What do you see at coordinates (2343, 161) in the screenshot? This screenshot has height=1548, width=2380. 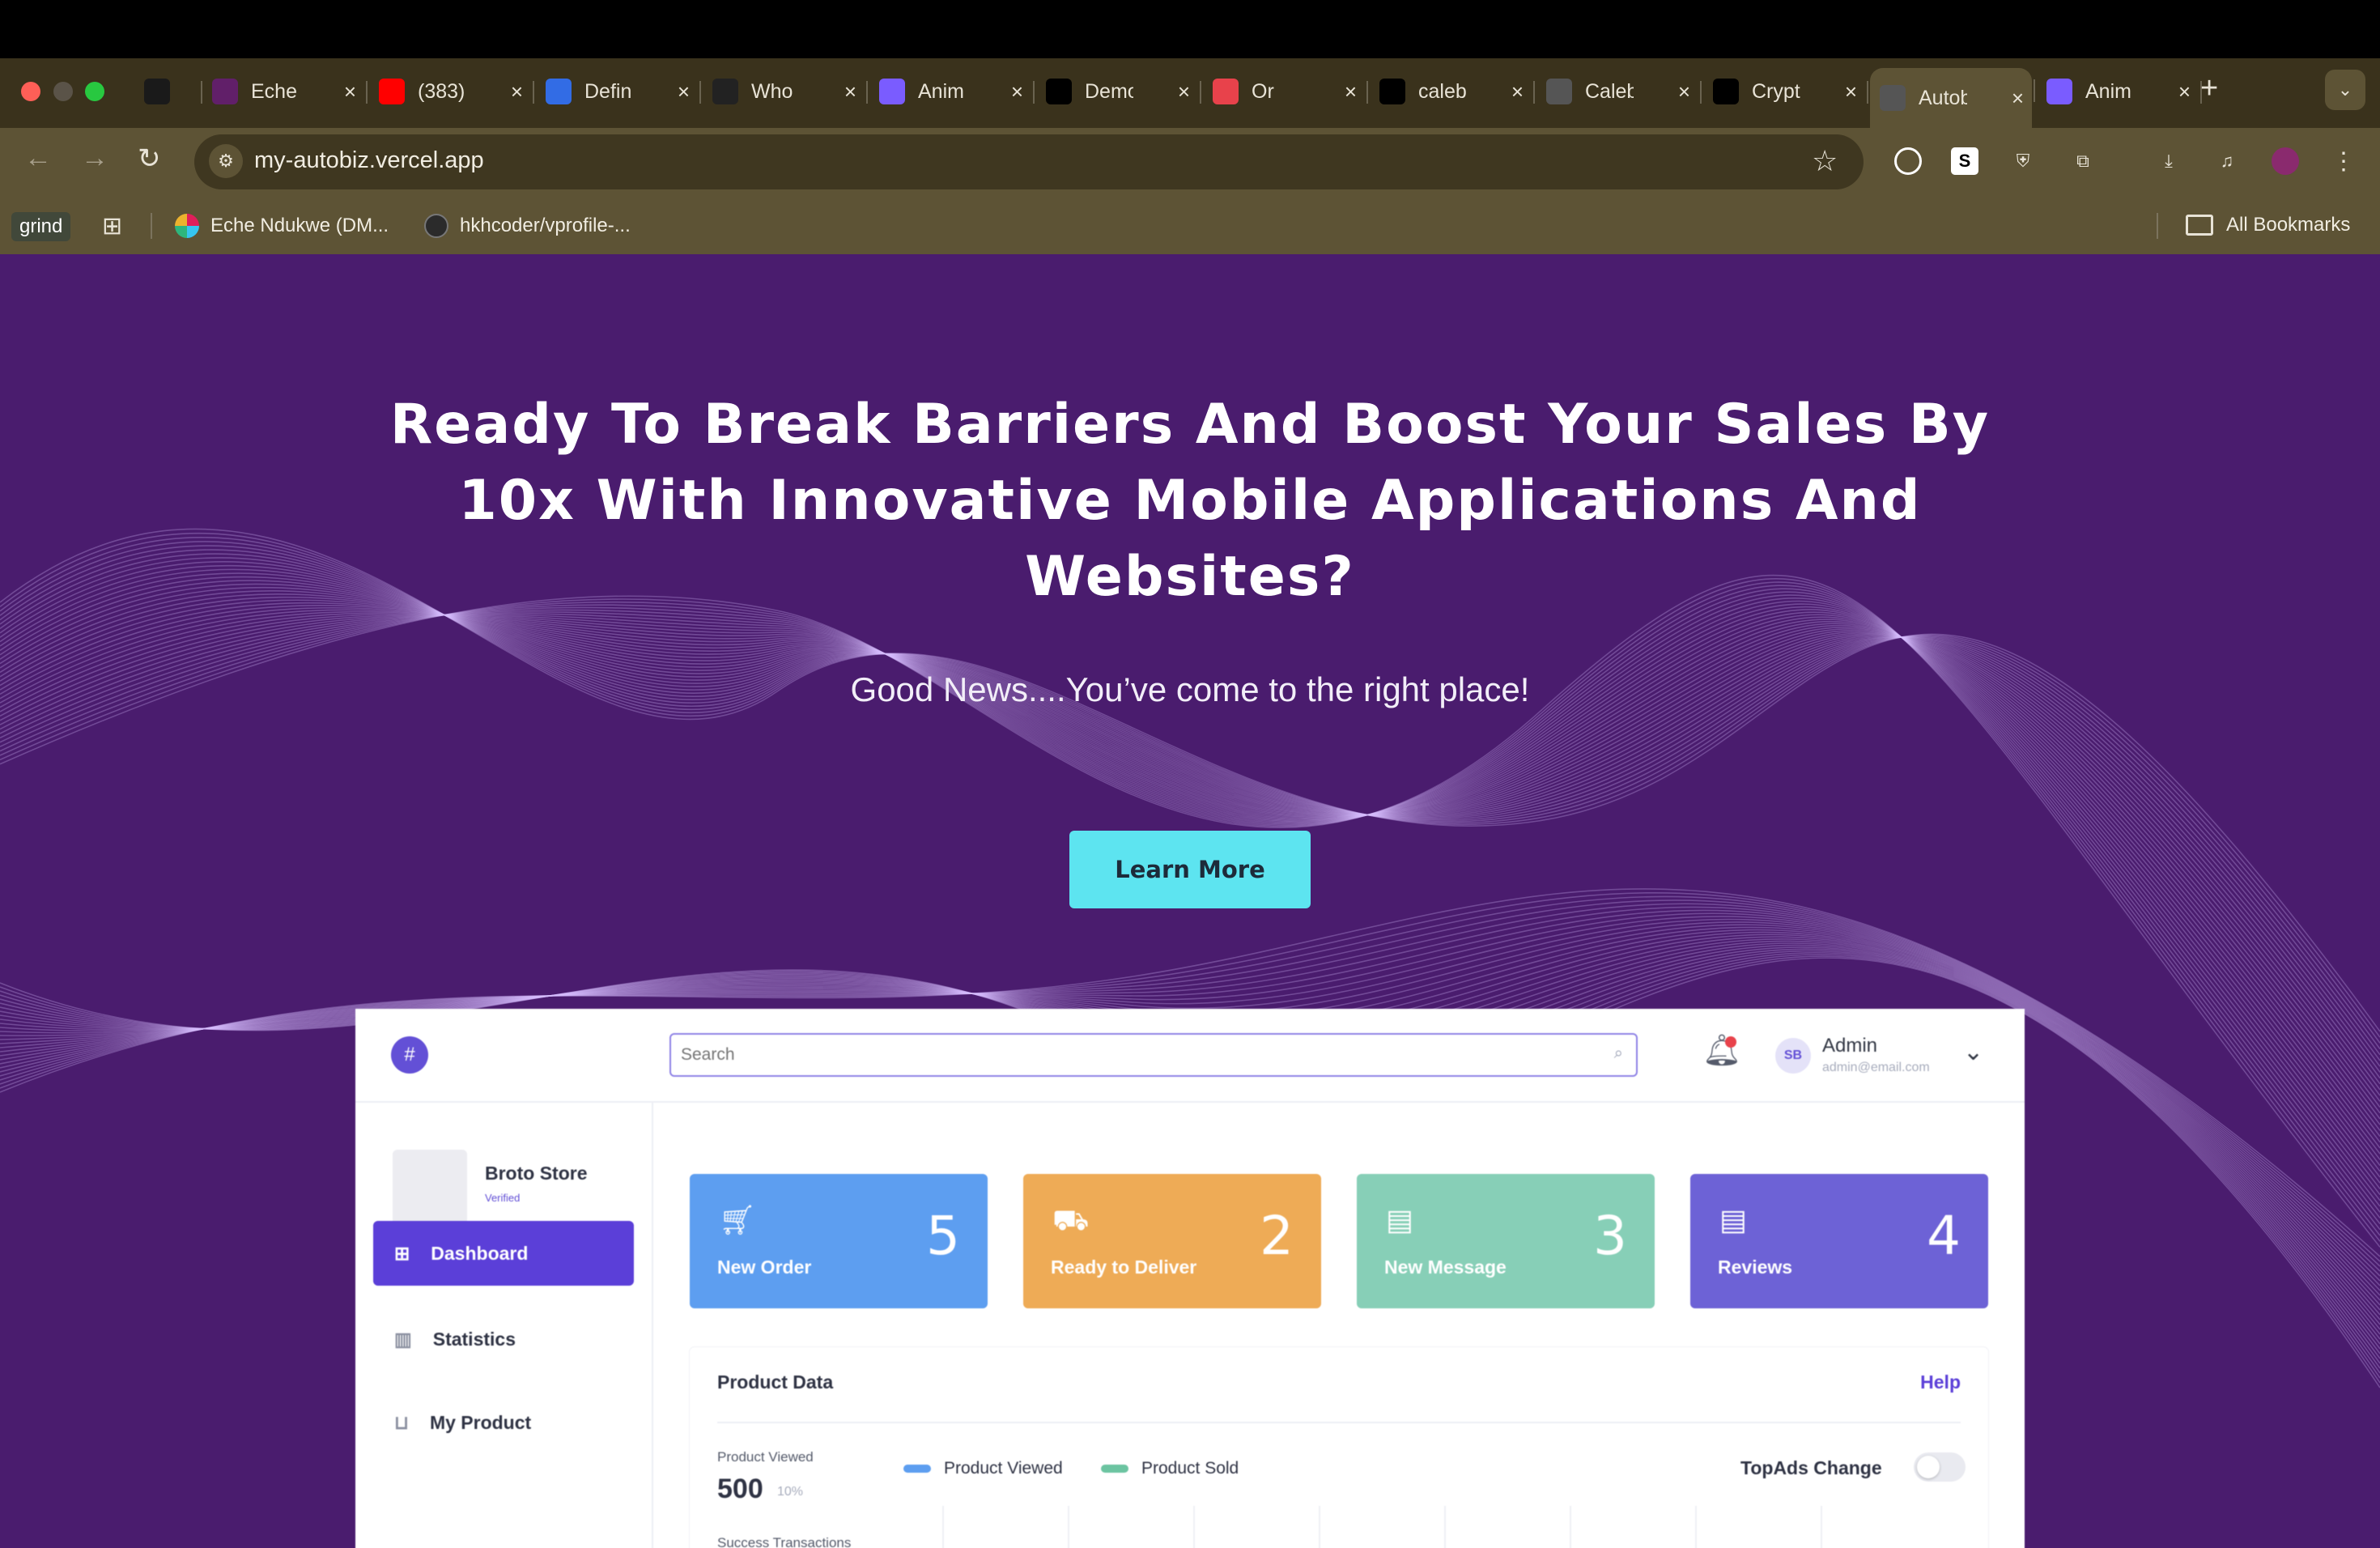 I see `browser-menu-icon: ⋮` at bounding box center [2343, 161].